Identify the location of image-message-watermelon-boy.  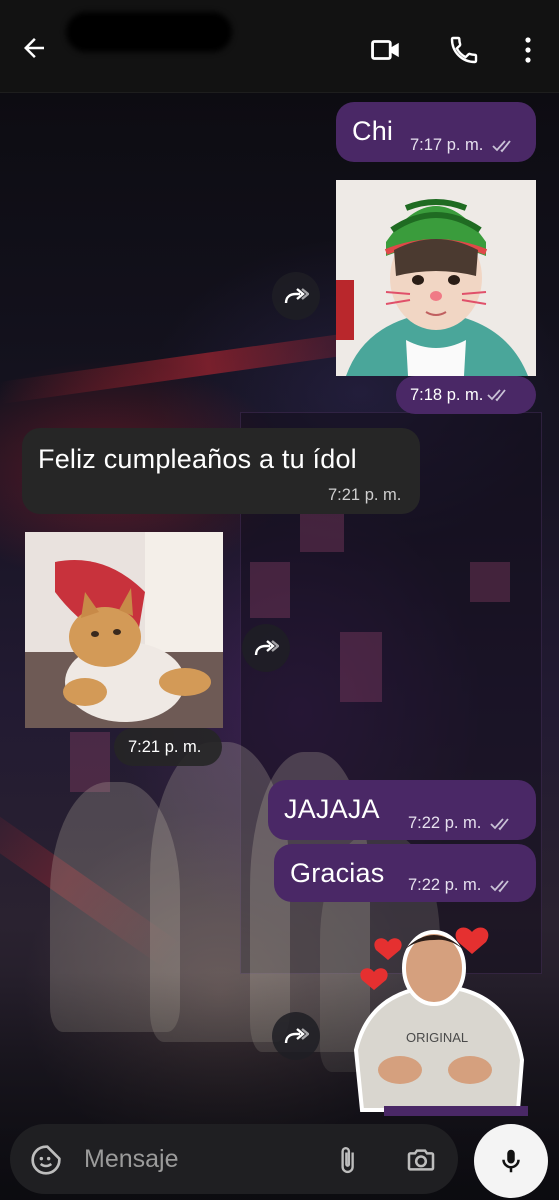
(436, 278).